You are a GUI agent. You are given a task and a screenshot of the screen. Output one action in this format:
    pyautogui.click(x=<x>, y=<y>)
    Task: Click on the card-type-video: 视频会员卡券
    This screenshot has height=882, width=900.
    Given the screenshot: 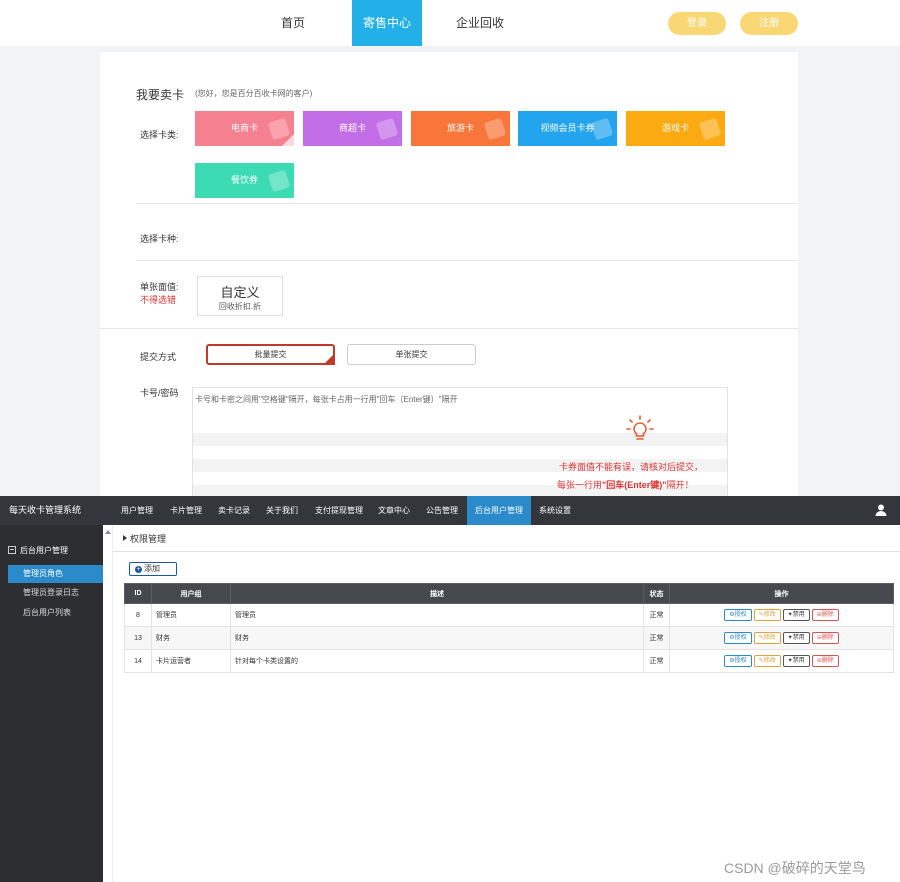 What is the action you would take?
    pyautogui.click(x=567, y=128)
    